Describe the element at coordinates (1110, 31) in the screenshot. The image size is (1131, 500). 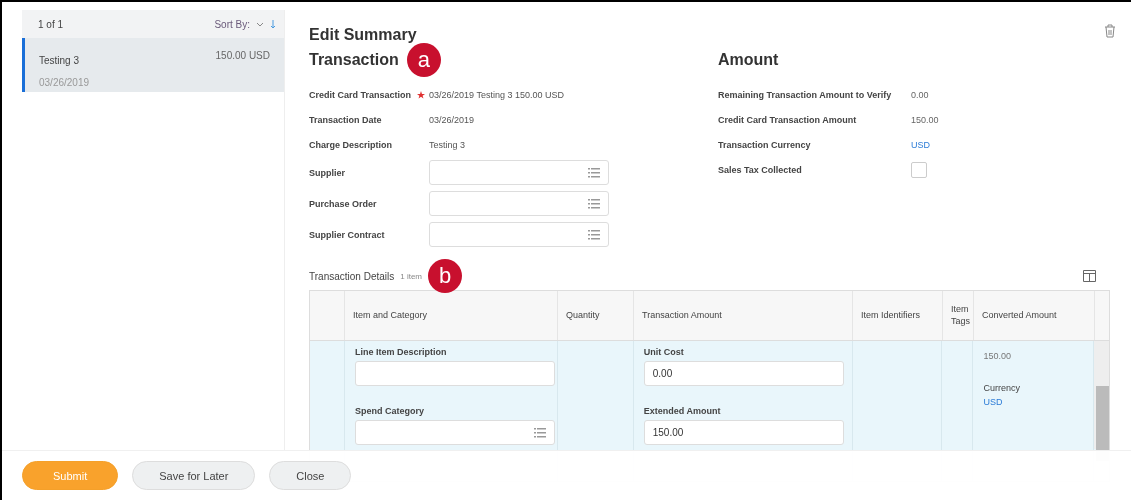
I see `trash-icon` at that location.